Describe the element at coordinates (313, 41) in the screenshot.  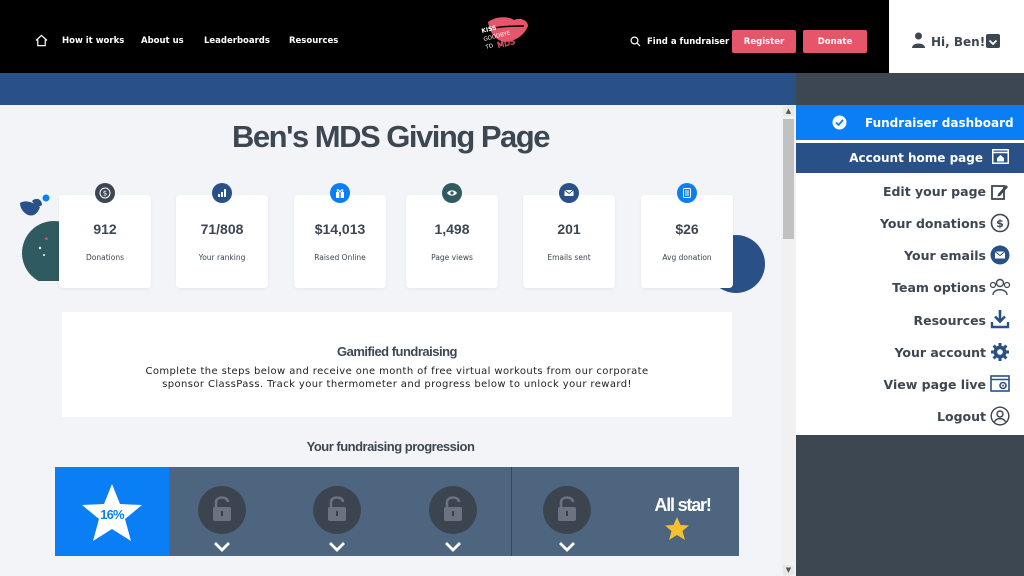
I see `nav-resources: Resources` at that location.